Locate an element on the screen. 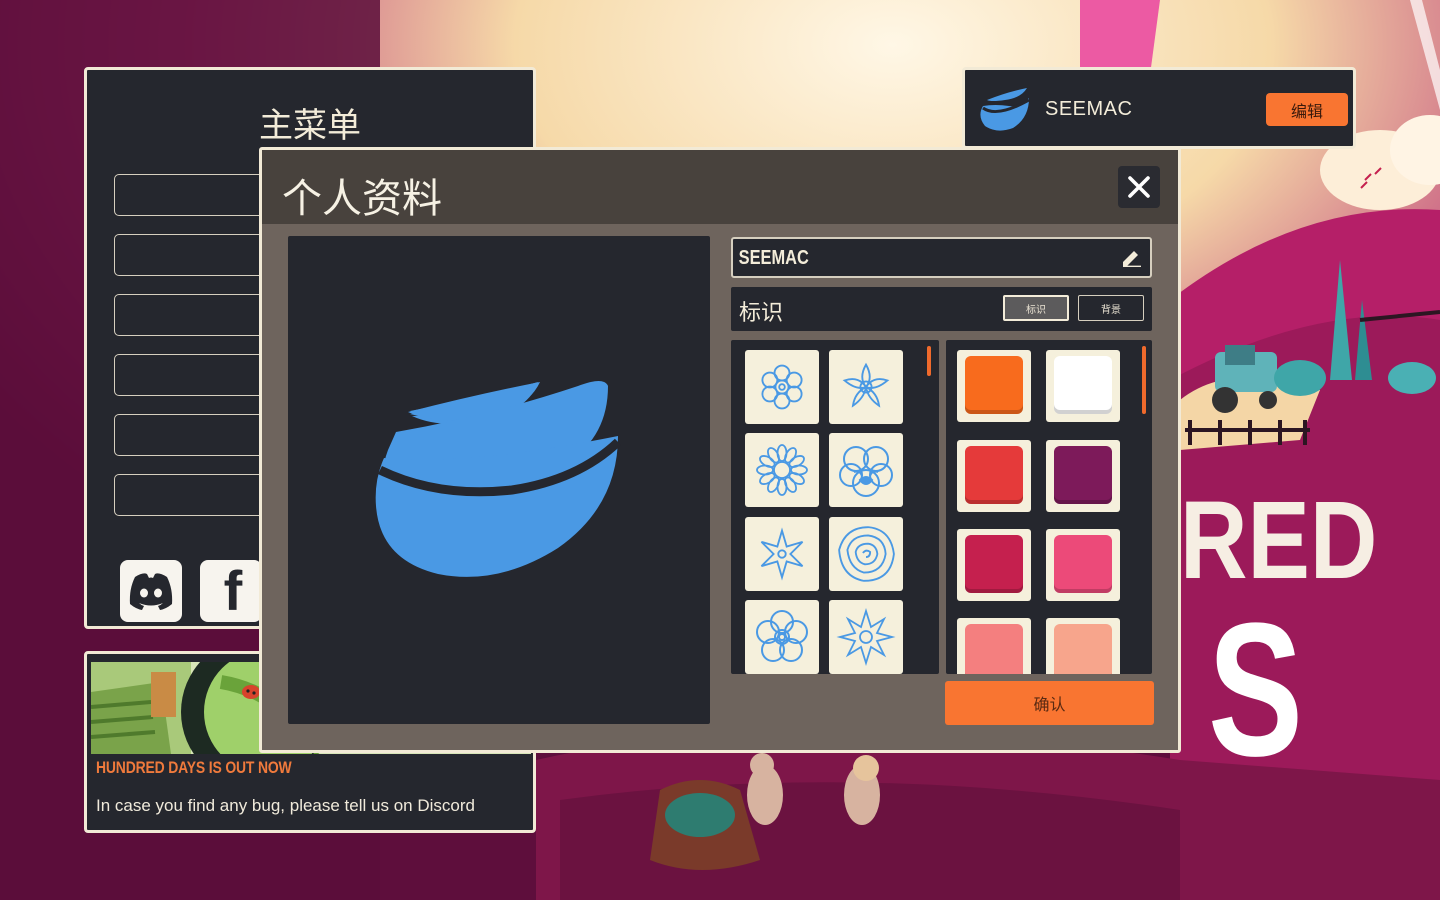  color-grid-scrollbar is located at coordinates (1144, 380).